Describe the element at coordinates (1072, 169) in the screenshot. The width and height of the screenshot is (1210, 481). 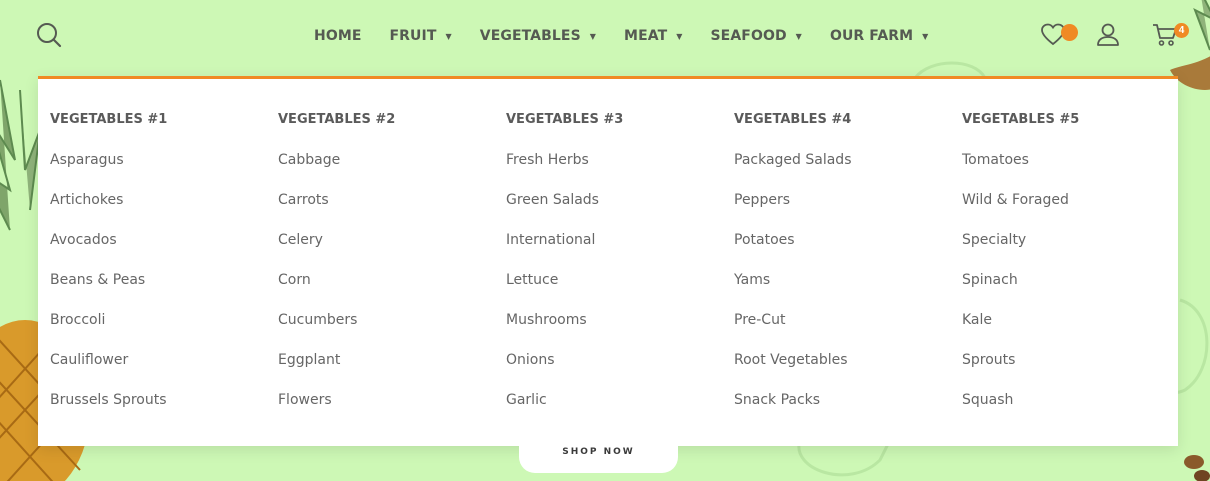
I see `menu-link: Tomatoes` at that location.